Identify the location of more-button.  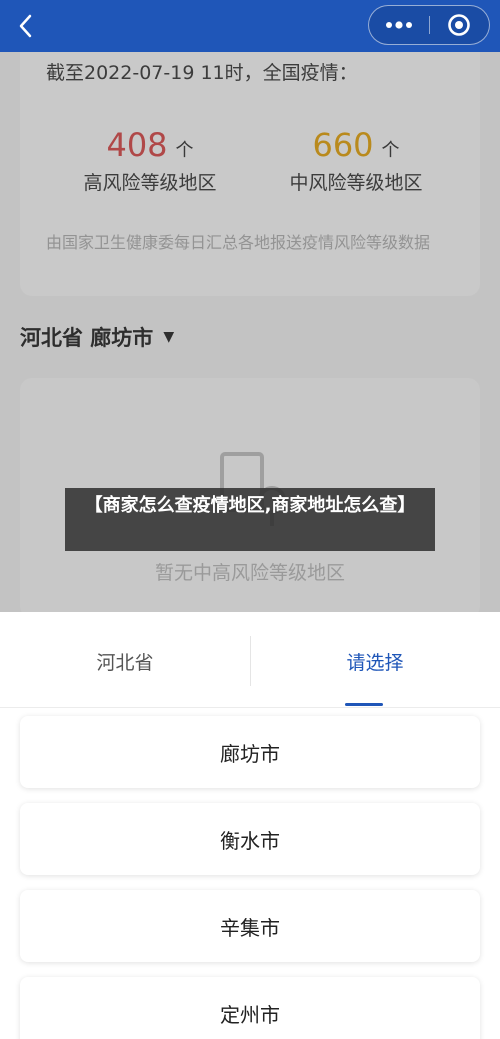
(399, 25).